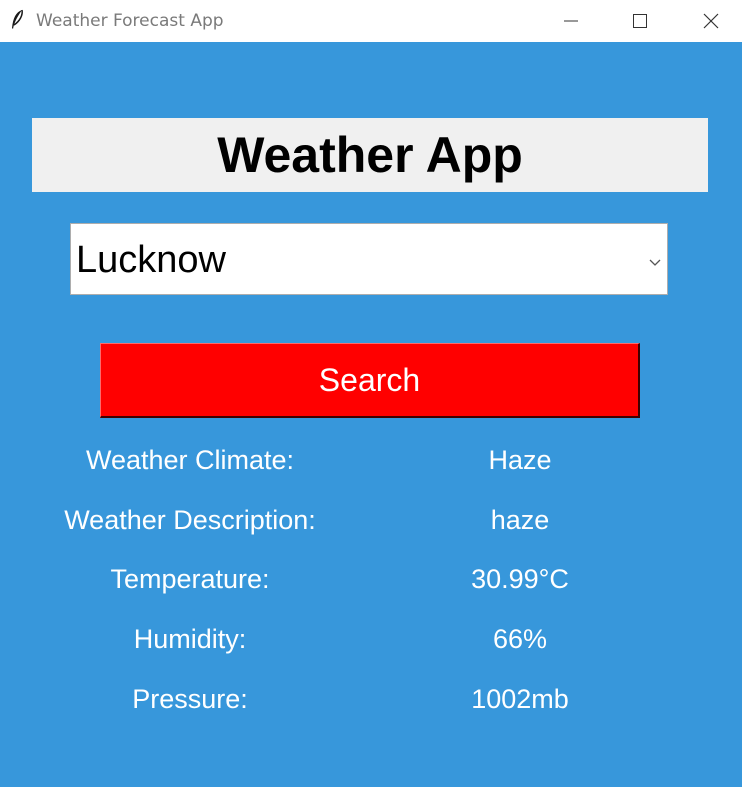 This screenshot has height=787, width=742. I want to click on maximize-button, so click(640, 21).